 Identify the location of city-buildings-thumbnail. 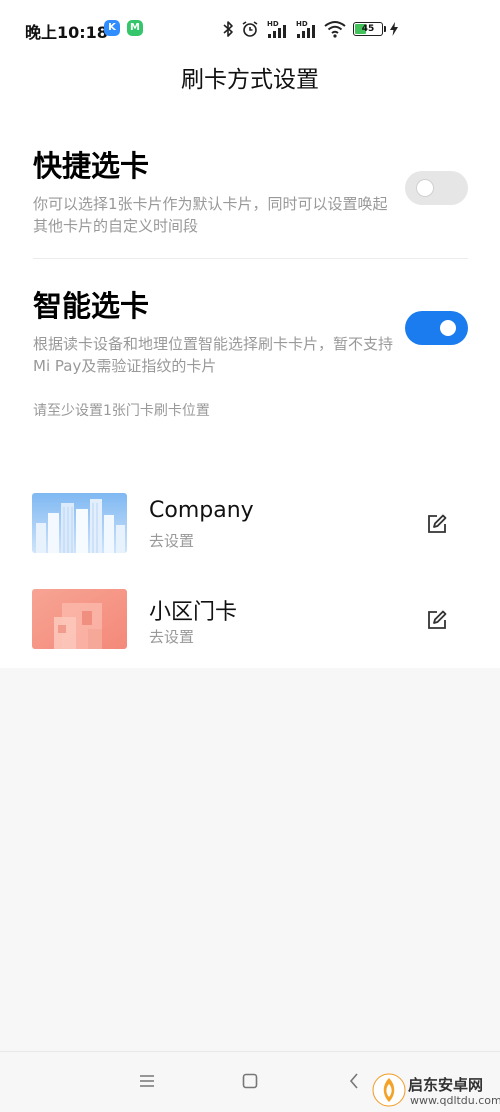
(79, 523).